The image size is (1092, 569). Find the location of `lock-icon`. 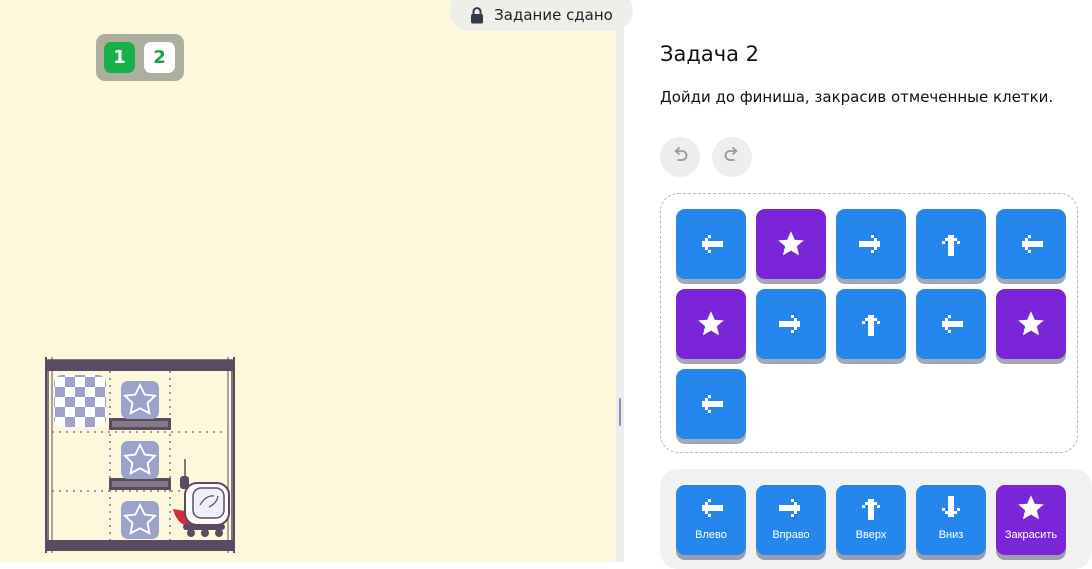

lock-icon is located at coordinates (477, 15).